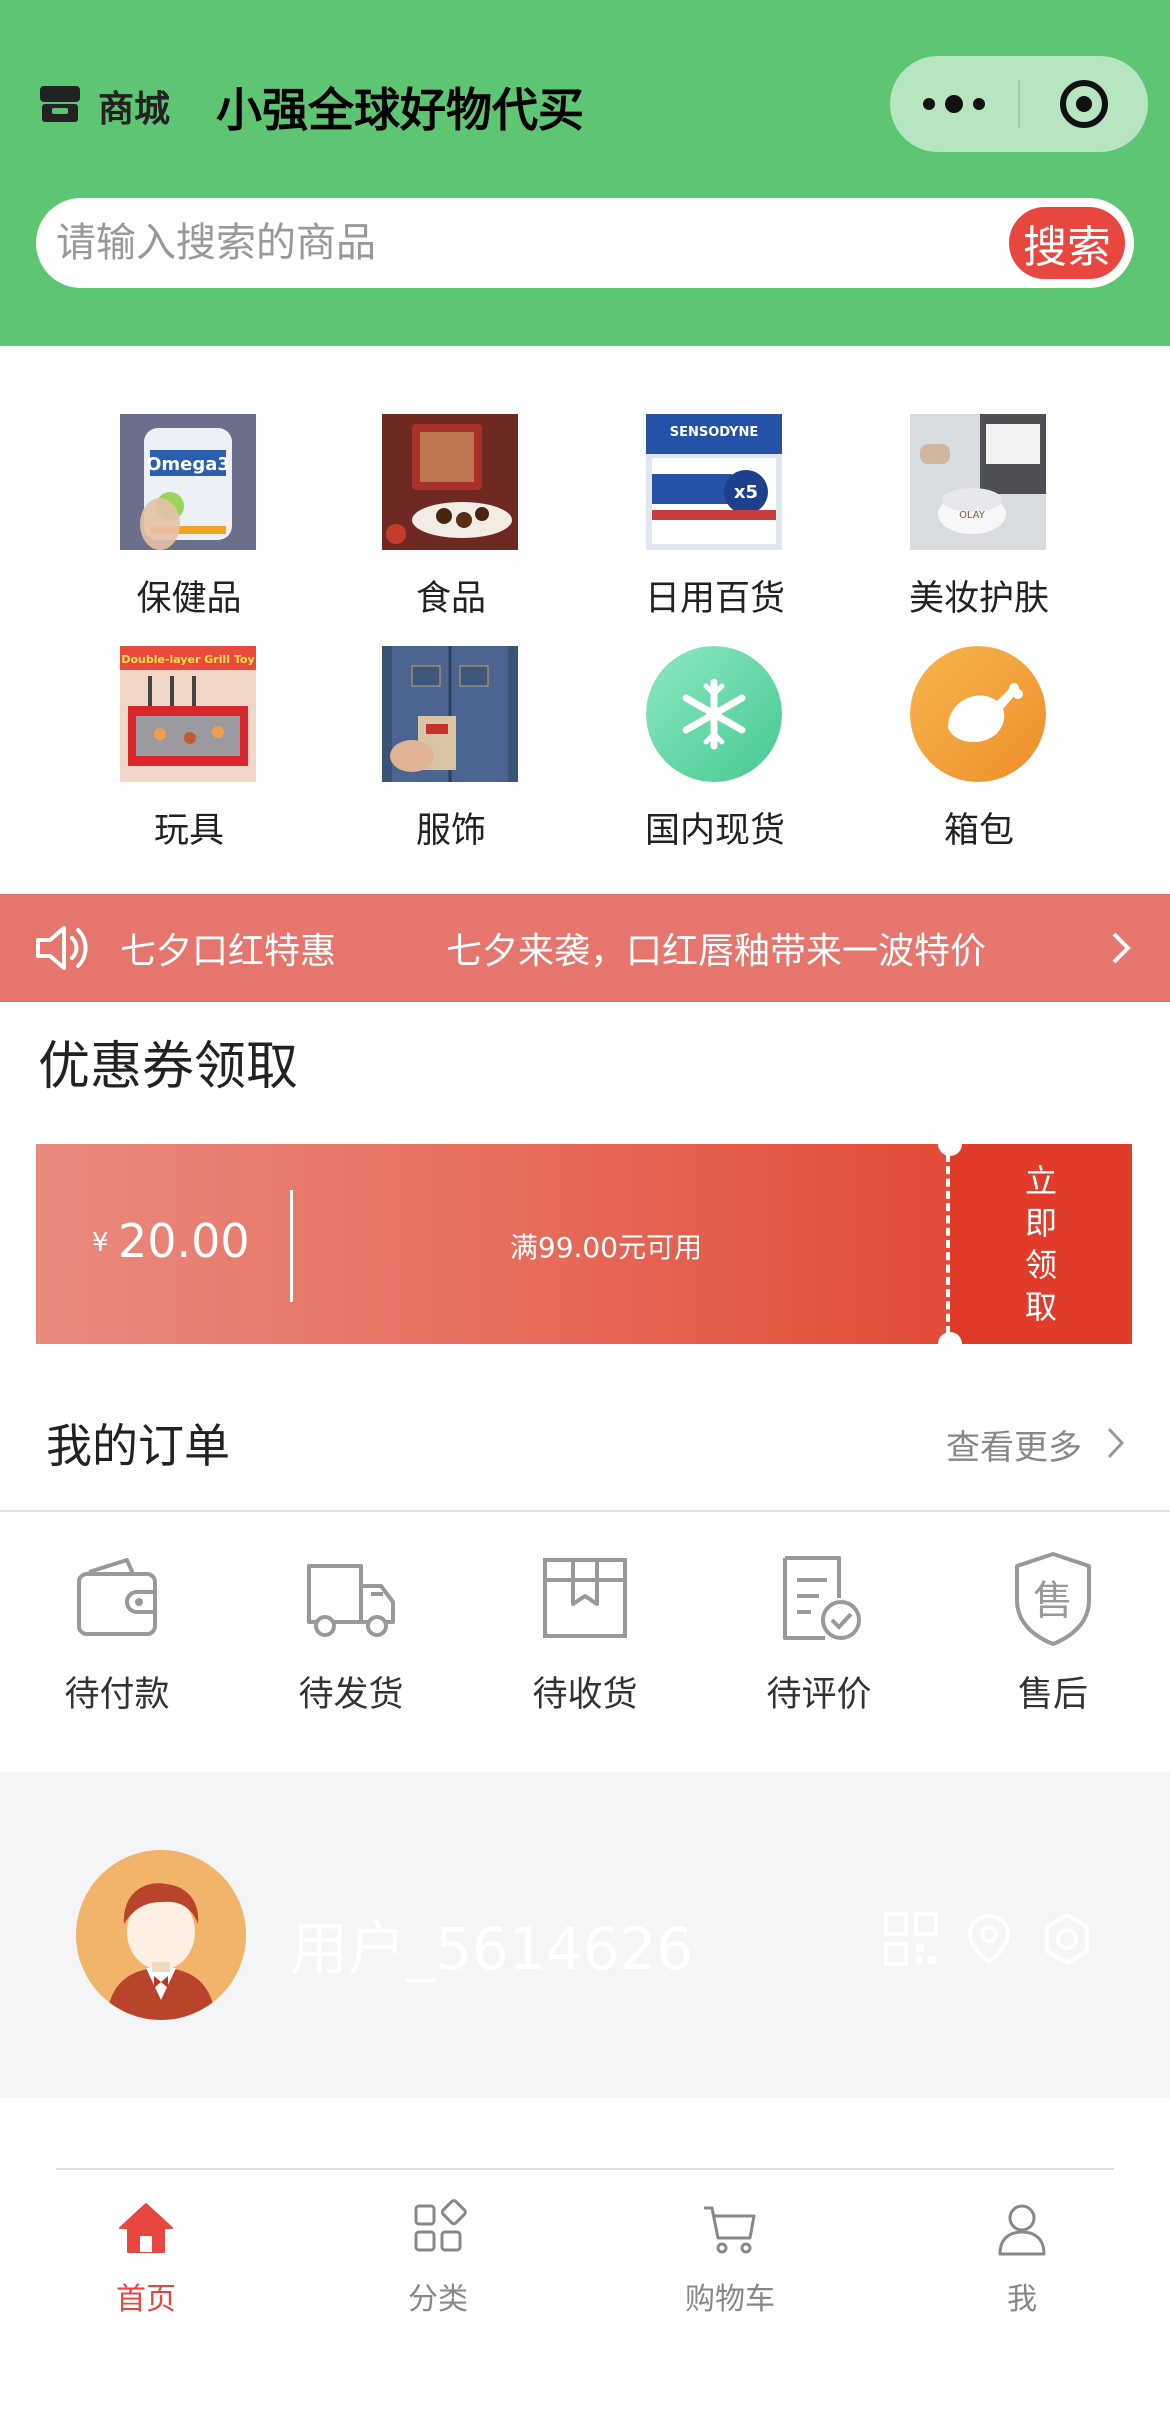 Image resolution: width=1170 pixels, height=2429 pixels. What do you see at coordinates (585, 1598) in the screenshot?
I see `package-icon` at bounding box center [585, 1598].